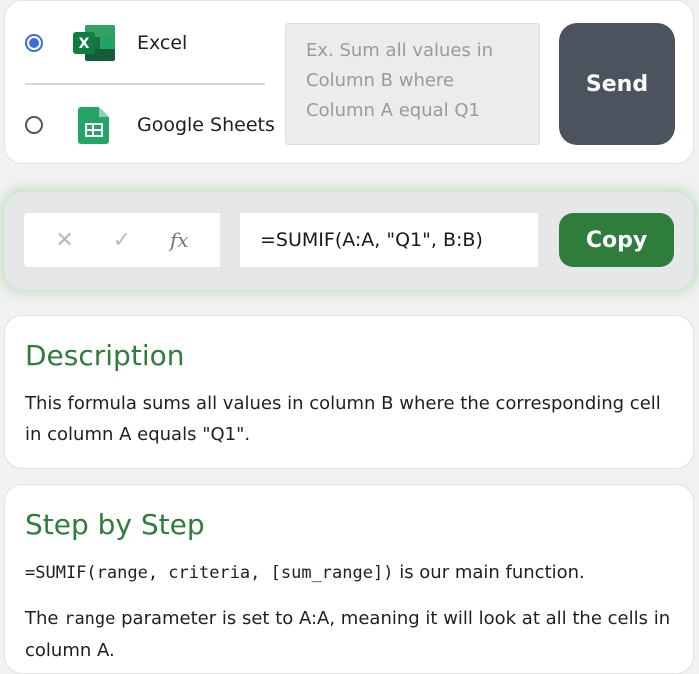 This screenshot has height=674, width=699. I want to click on send-button: Send, so click(617, 84).